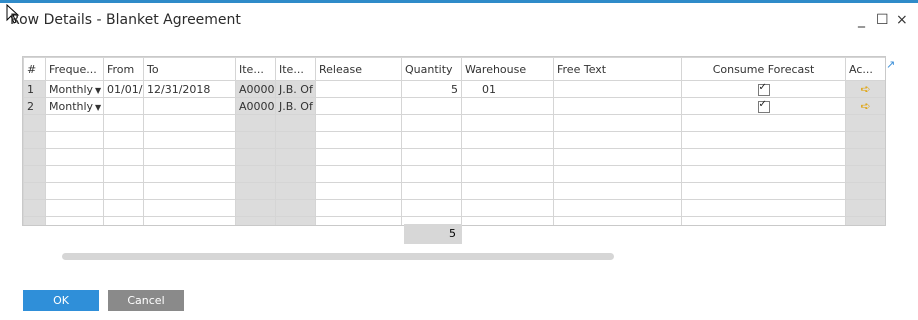  What do you see at coordinates (34, 106) in the screenshot?
I see `row-number: 2` at bounding box center [34, 106].